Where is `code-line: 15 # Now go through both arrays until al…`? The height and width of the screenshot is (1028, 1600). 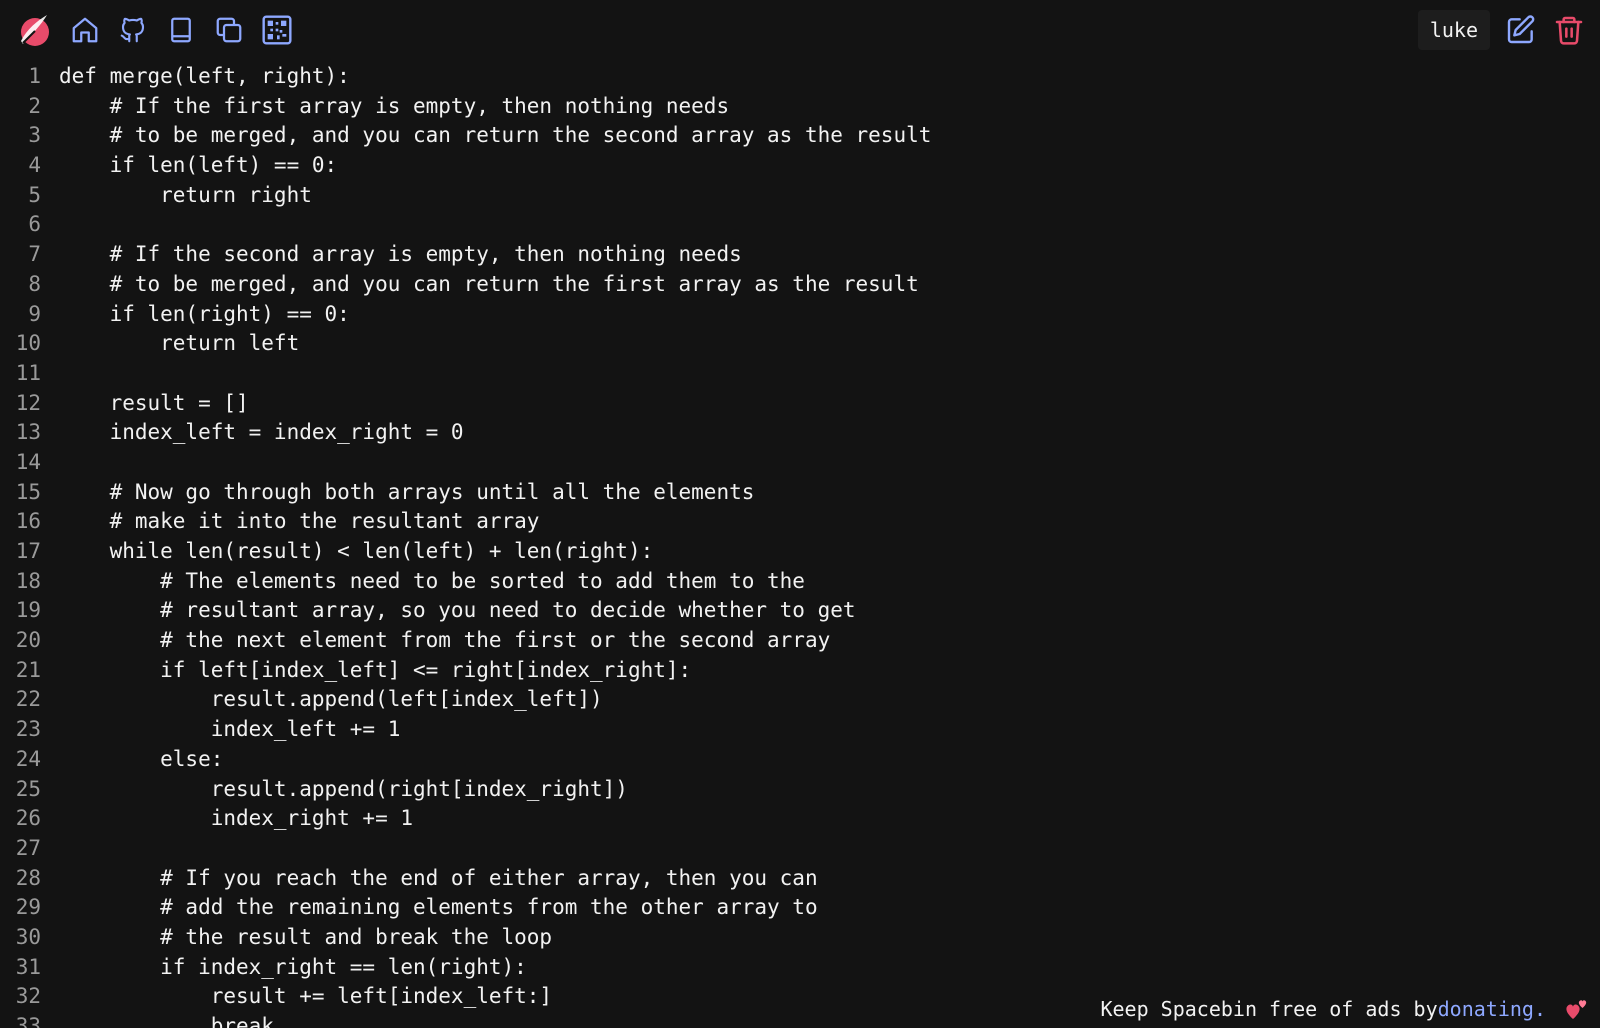
code-line: 15 # Now go through both arrays until al… is located at coordinates (800, 493).